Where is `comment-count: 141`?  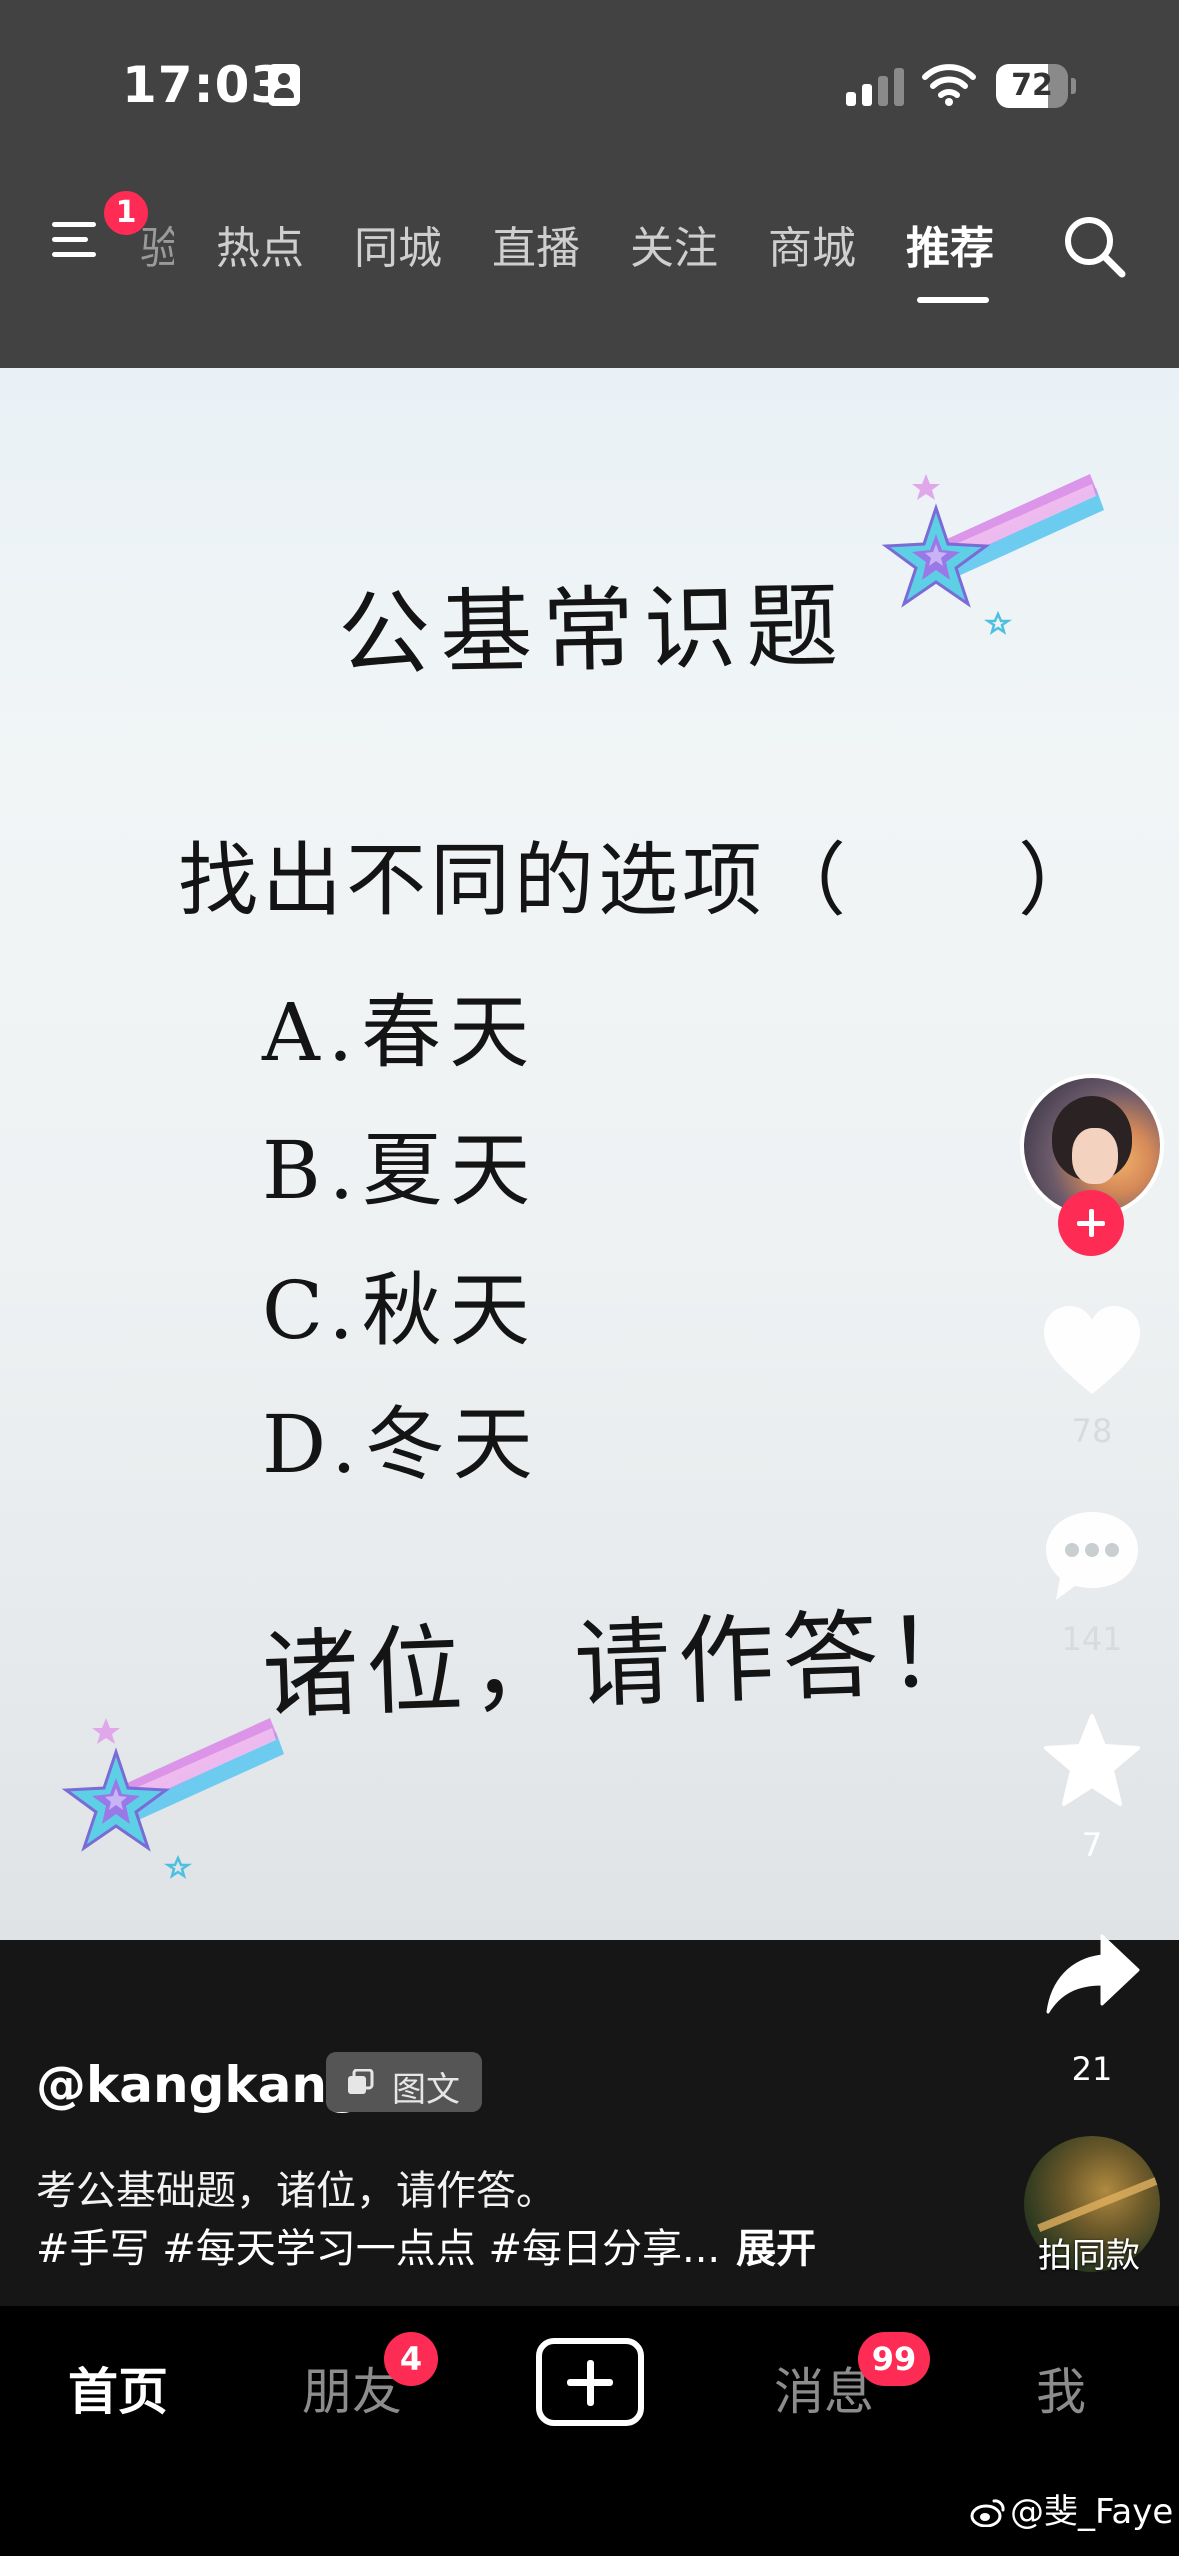
comment-count: 141 is located at coordinates (1092, 1639).